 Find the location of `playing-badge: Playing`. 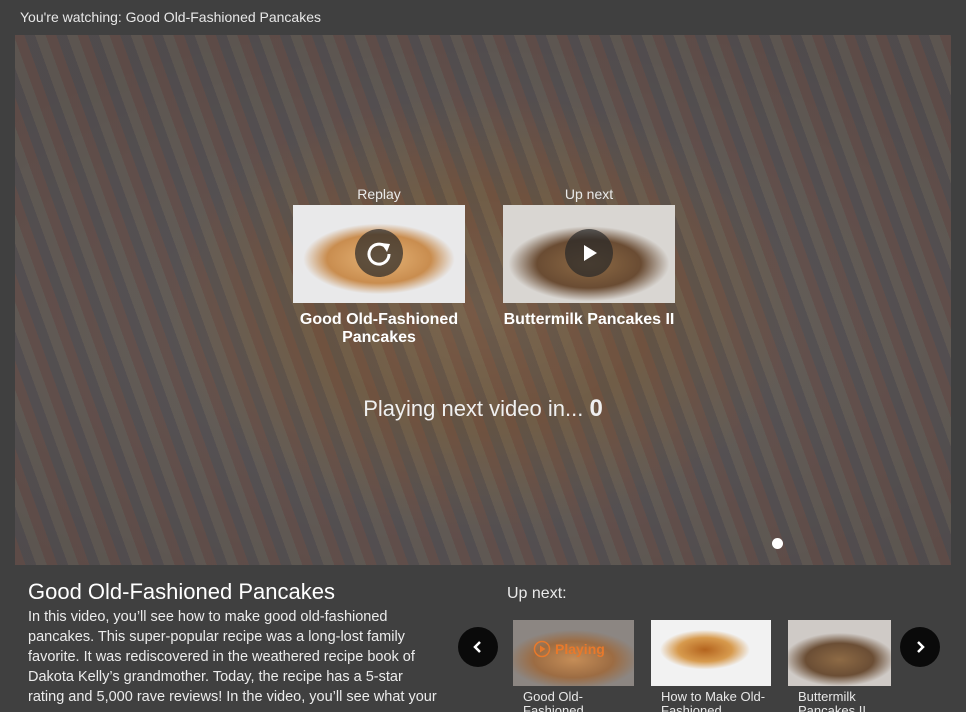

playing-badge: Playing is located at coordinates (569, 649).